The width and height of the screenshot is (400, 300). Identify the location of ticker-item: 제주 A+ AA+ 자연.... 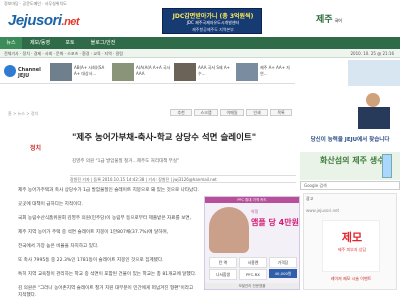
(265, 72).